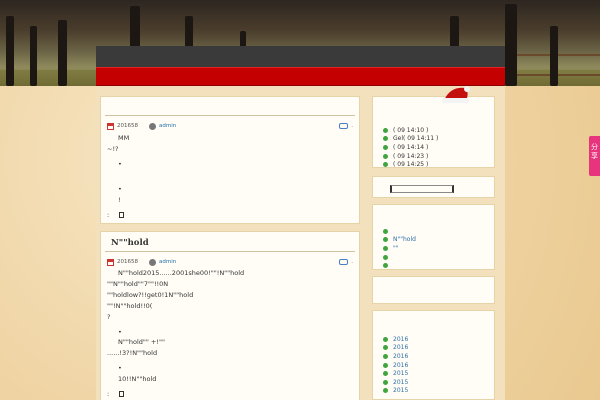 This screenshot has height=400, width=600. I want to click on post-title, so click(230, 106).